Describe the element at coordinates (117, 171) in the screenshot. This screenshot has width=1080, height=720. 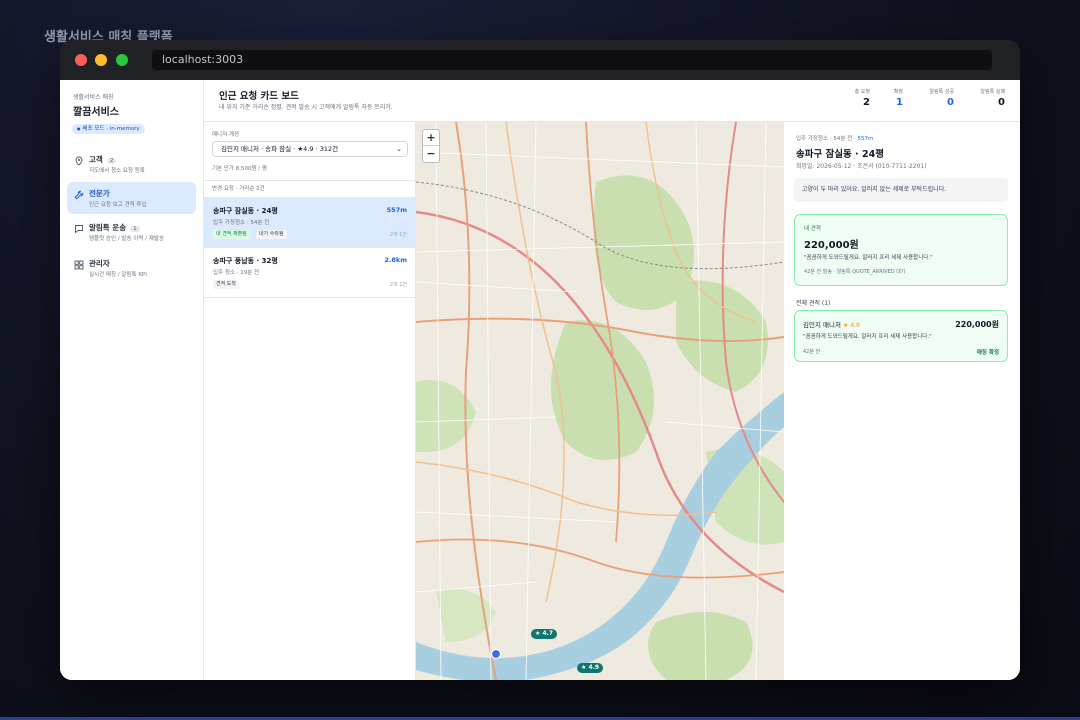
I see `sidebar-item-desc: 지도에서 청소 요청 등록` at that location.